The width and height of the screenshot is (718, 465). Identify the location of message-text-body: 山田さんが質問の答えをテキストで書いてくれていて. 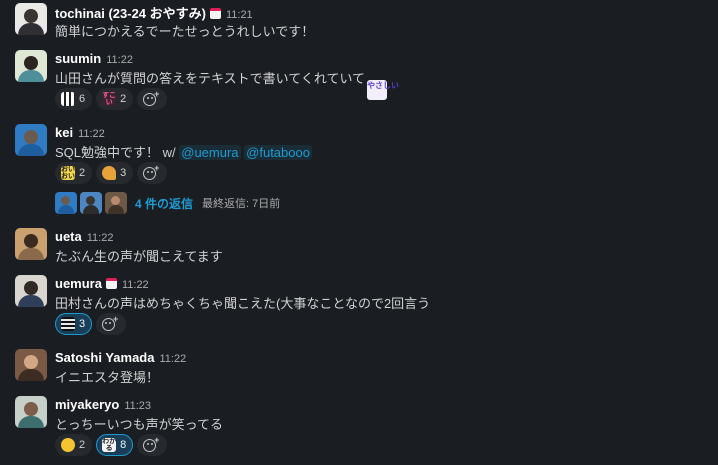
(210, 78).